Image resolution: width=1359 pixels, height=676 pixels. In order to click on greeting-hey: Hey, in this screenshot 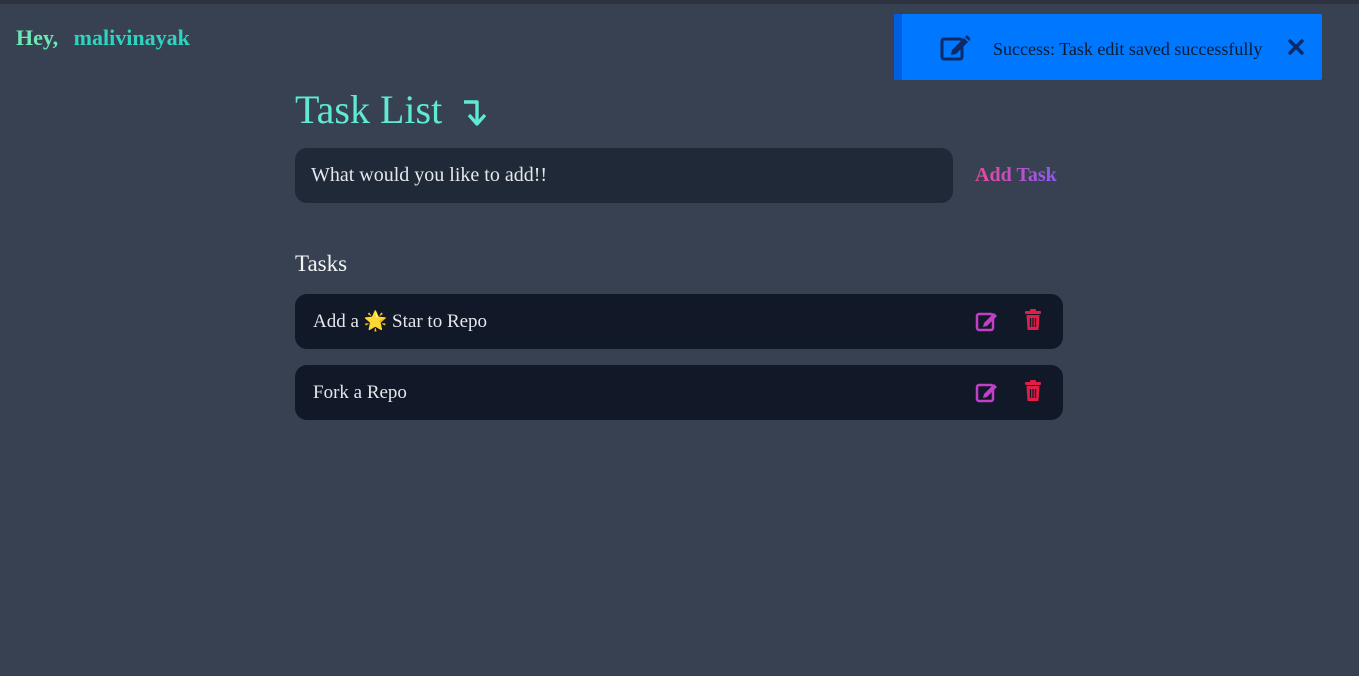, I will do `click(37, 37)`.